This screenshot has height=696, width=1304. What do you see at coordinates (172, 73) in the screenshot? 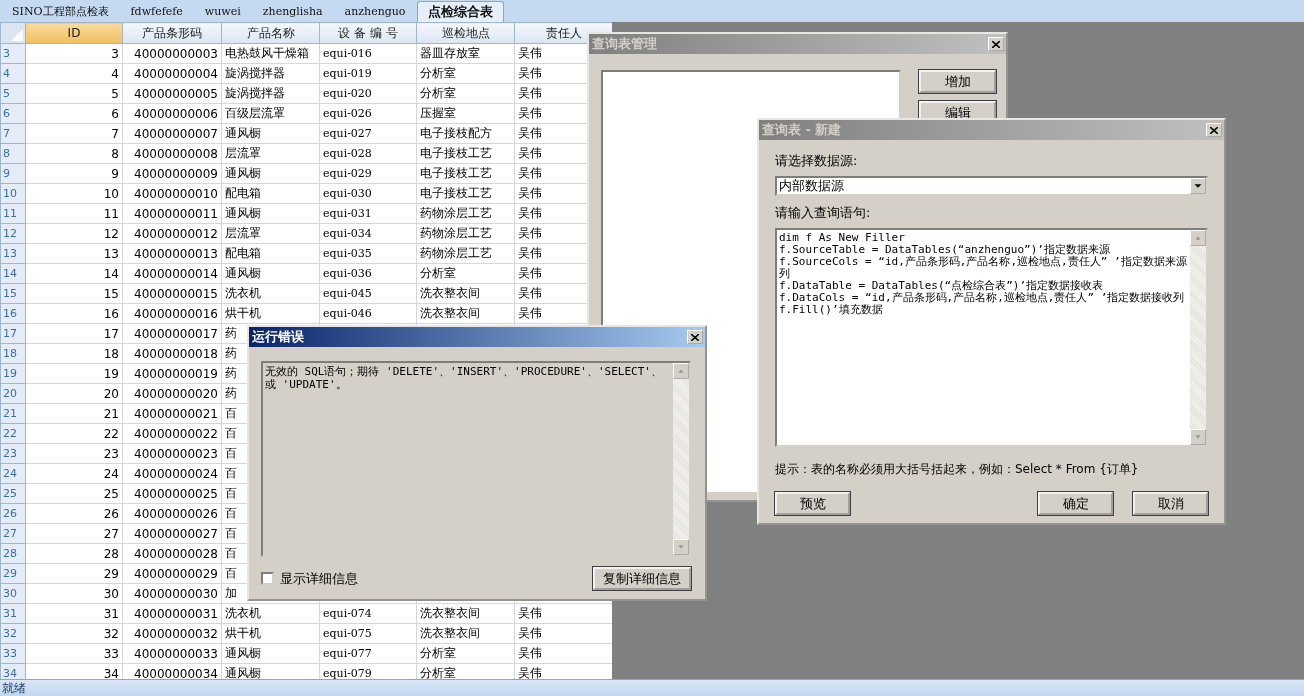
I see `table-cell: 40000000004` at bounding box center [172, 73].